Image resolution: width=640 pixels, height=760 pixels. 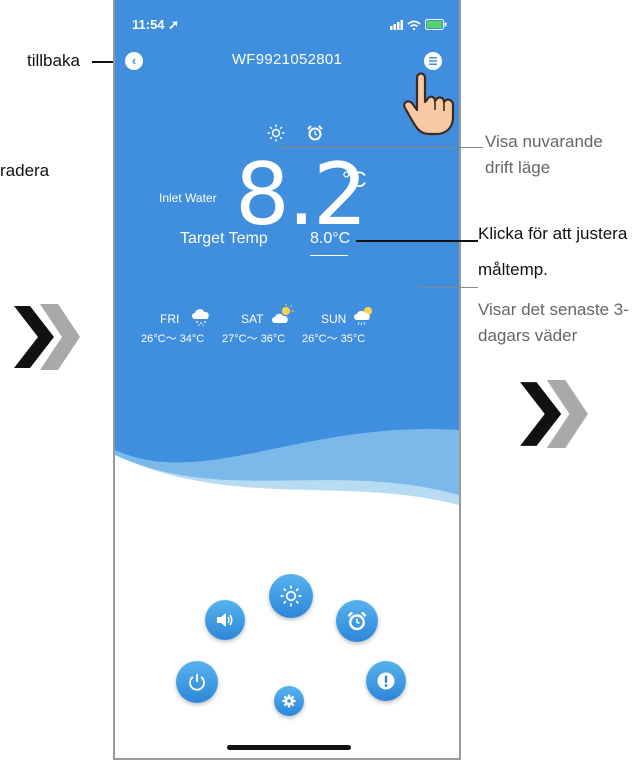 I want to click on sound-button, so click(x=225, y=620).